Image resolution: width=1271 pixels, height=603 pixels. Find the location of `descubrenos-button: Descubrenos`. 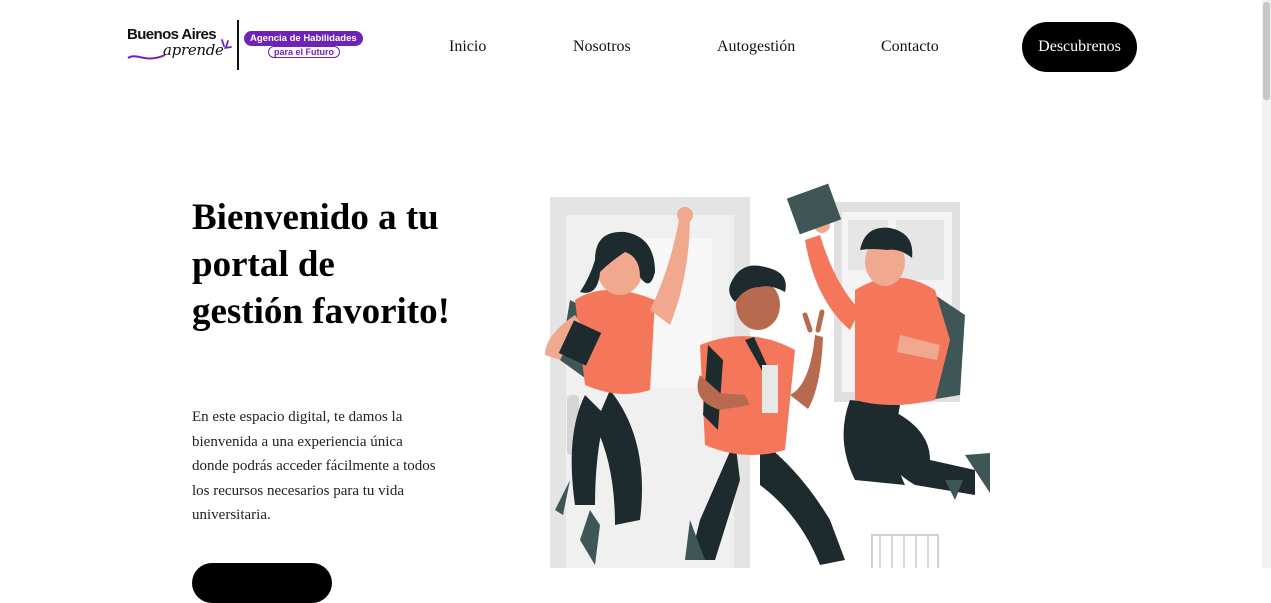

descubrenos-button: Descubrenos is located at coordinates (1079, 47).